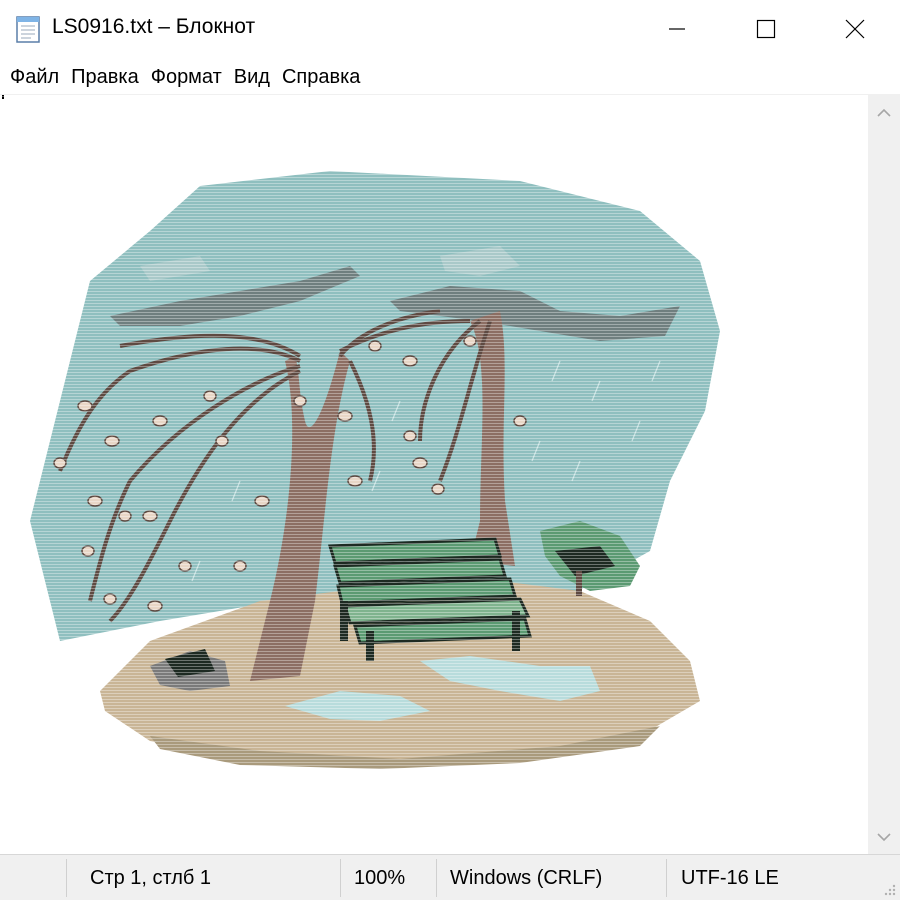  I want to click on title-bar: LS0916.txt – Блокнот, so click(450, 29).